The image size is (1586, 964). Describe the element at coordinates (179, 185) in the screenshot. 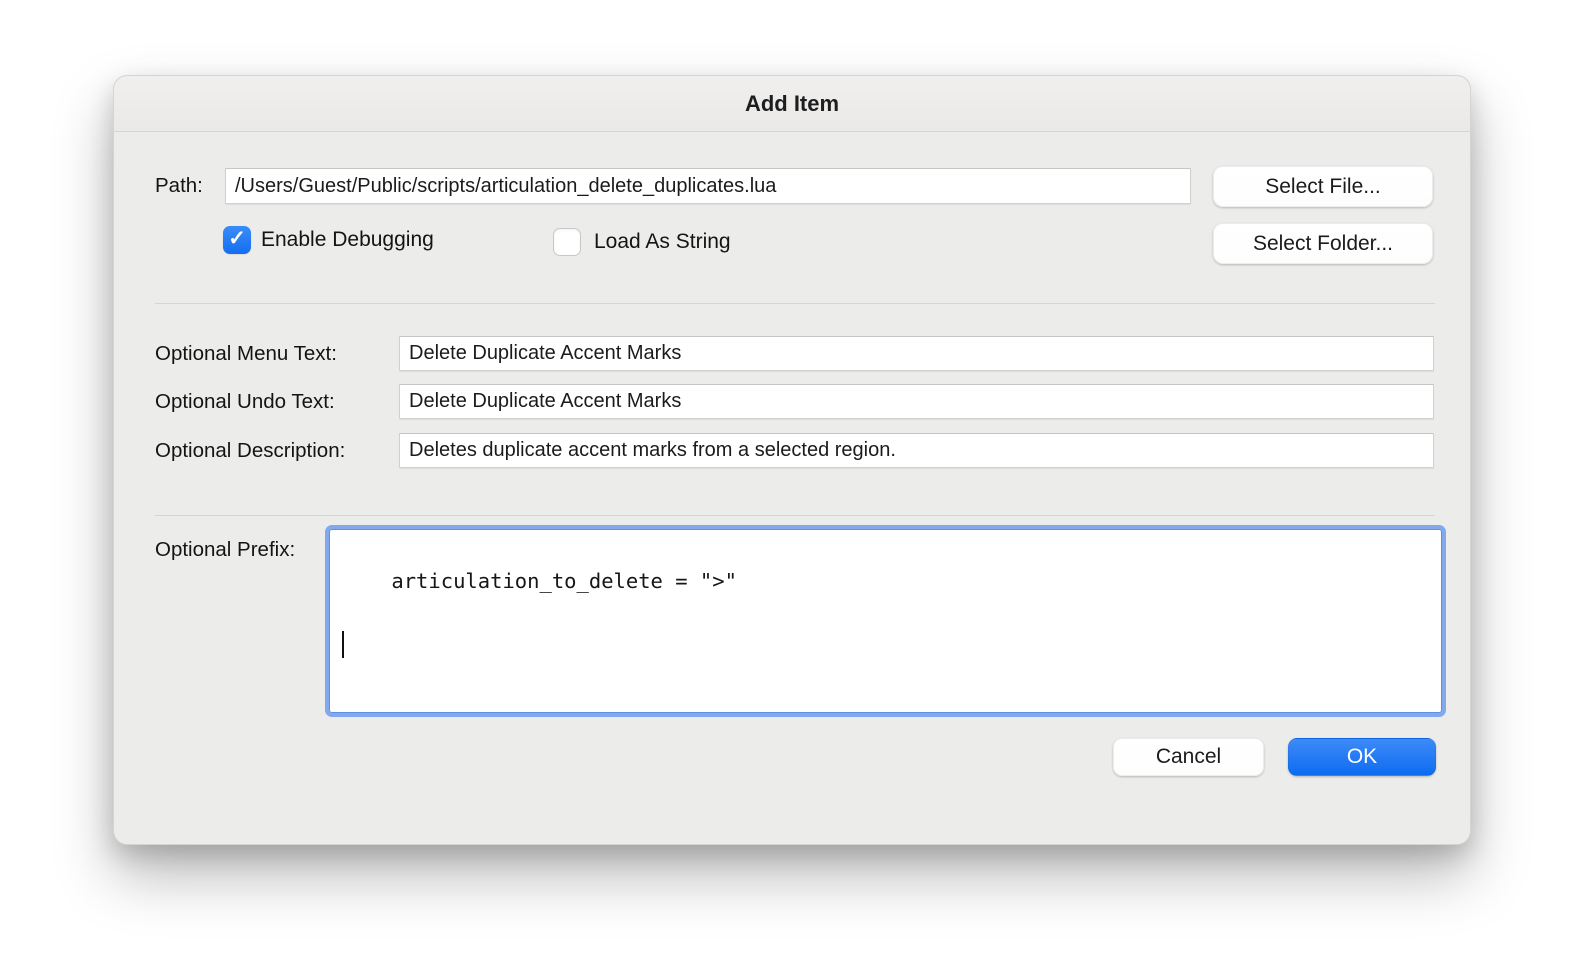

I see `path-label: Path:` at that location.